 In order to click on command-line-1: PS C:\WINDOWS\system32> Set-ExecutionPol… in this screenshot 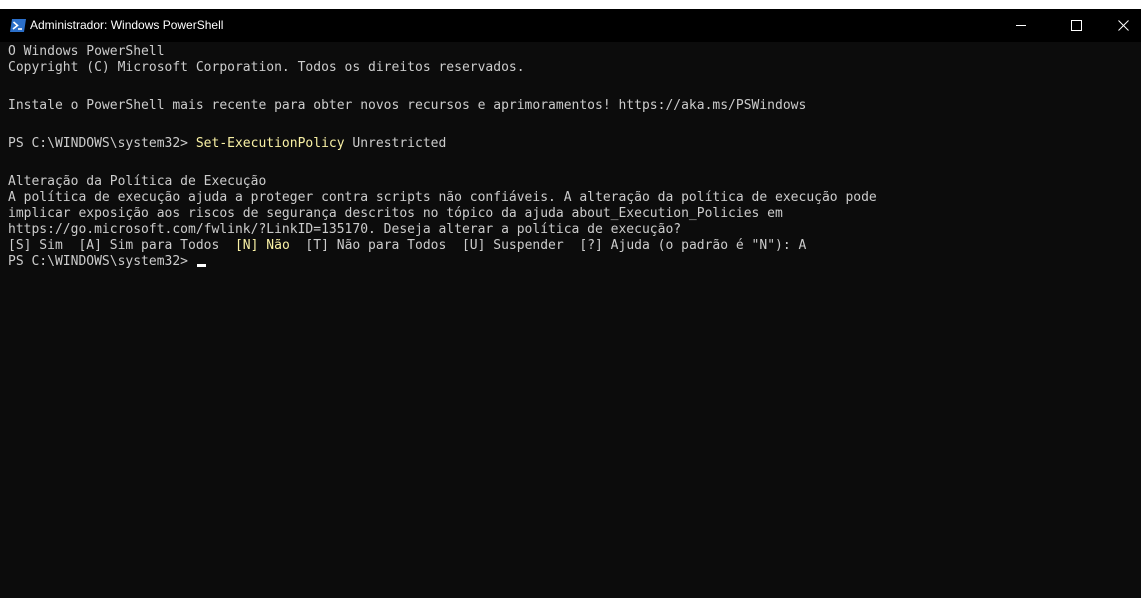, I will do `click(227, 144)`.